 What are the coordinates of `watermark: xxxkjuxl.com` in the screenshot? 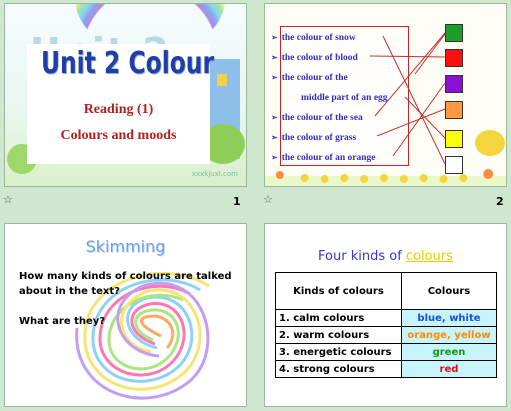 It's located at (214, 174).